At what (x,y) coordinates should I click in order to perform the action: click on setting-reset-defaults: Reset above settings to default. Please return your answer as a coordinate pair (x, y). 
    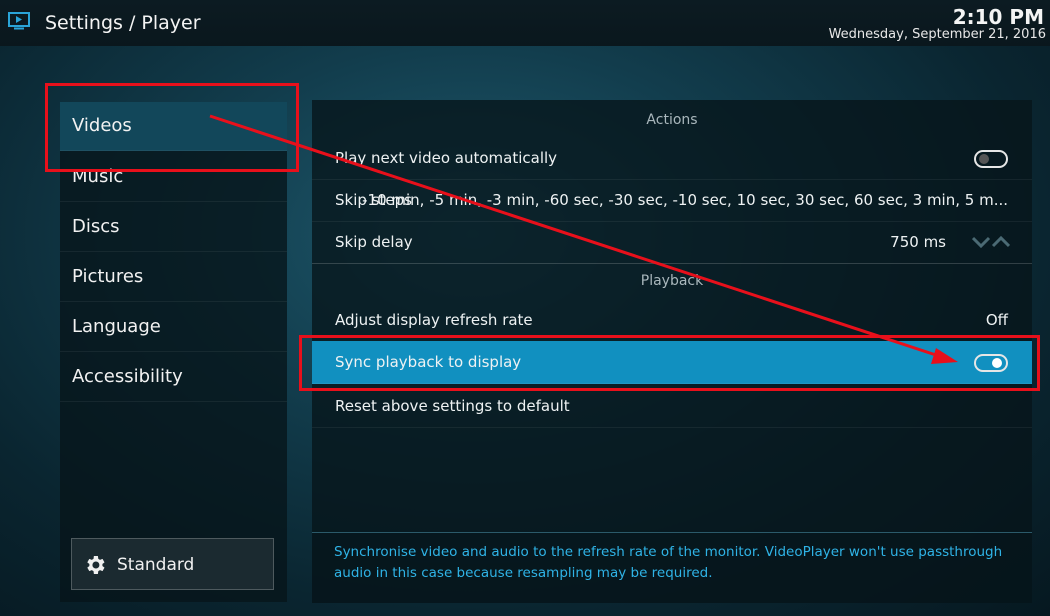
    Looking at the image, I should click on (672, 406).